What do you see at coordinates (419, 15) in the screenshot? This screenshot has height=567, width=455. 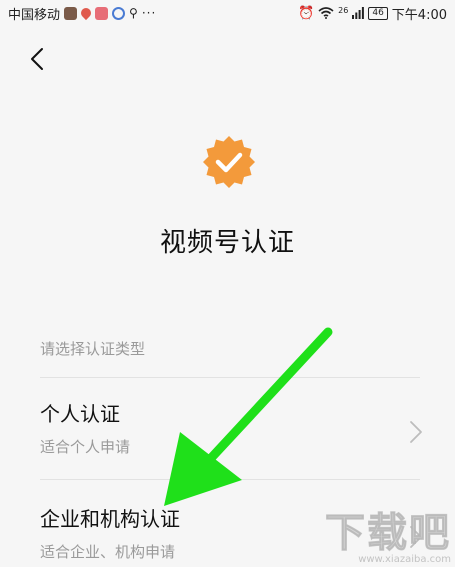 I see `clock: 下午4:00` at bounding box center [419, 15].